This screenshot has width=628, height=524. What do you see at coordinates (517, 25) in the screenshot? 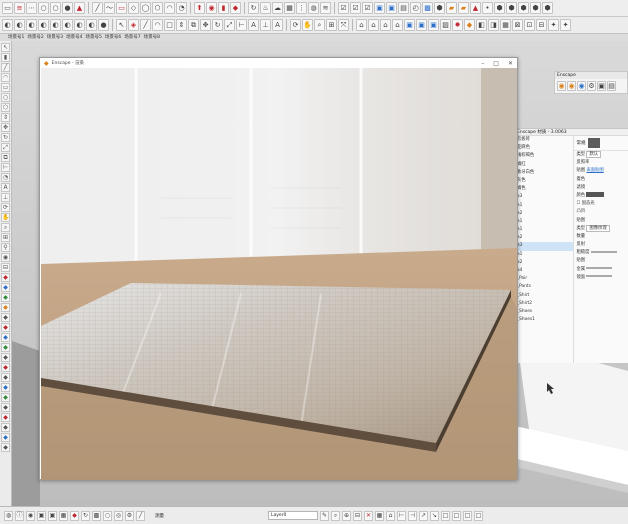
I see `wire-icon: ⊠` at bounding box center [517, 25].